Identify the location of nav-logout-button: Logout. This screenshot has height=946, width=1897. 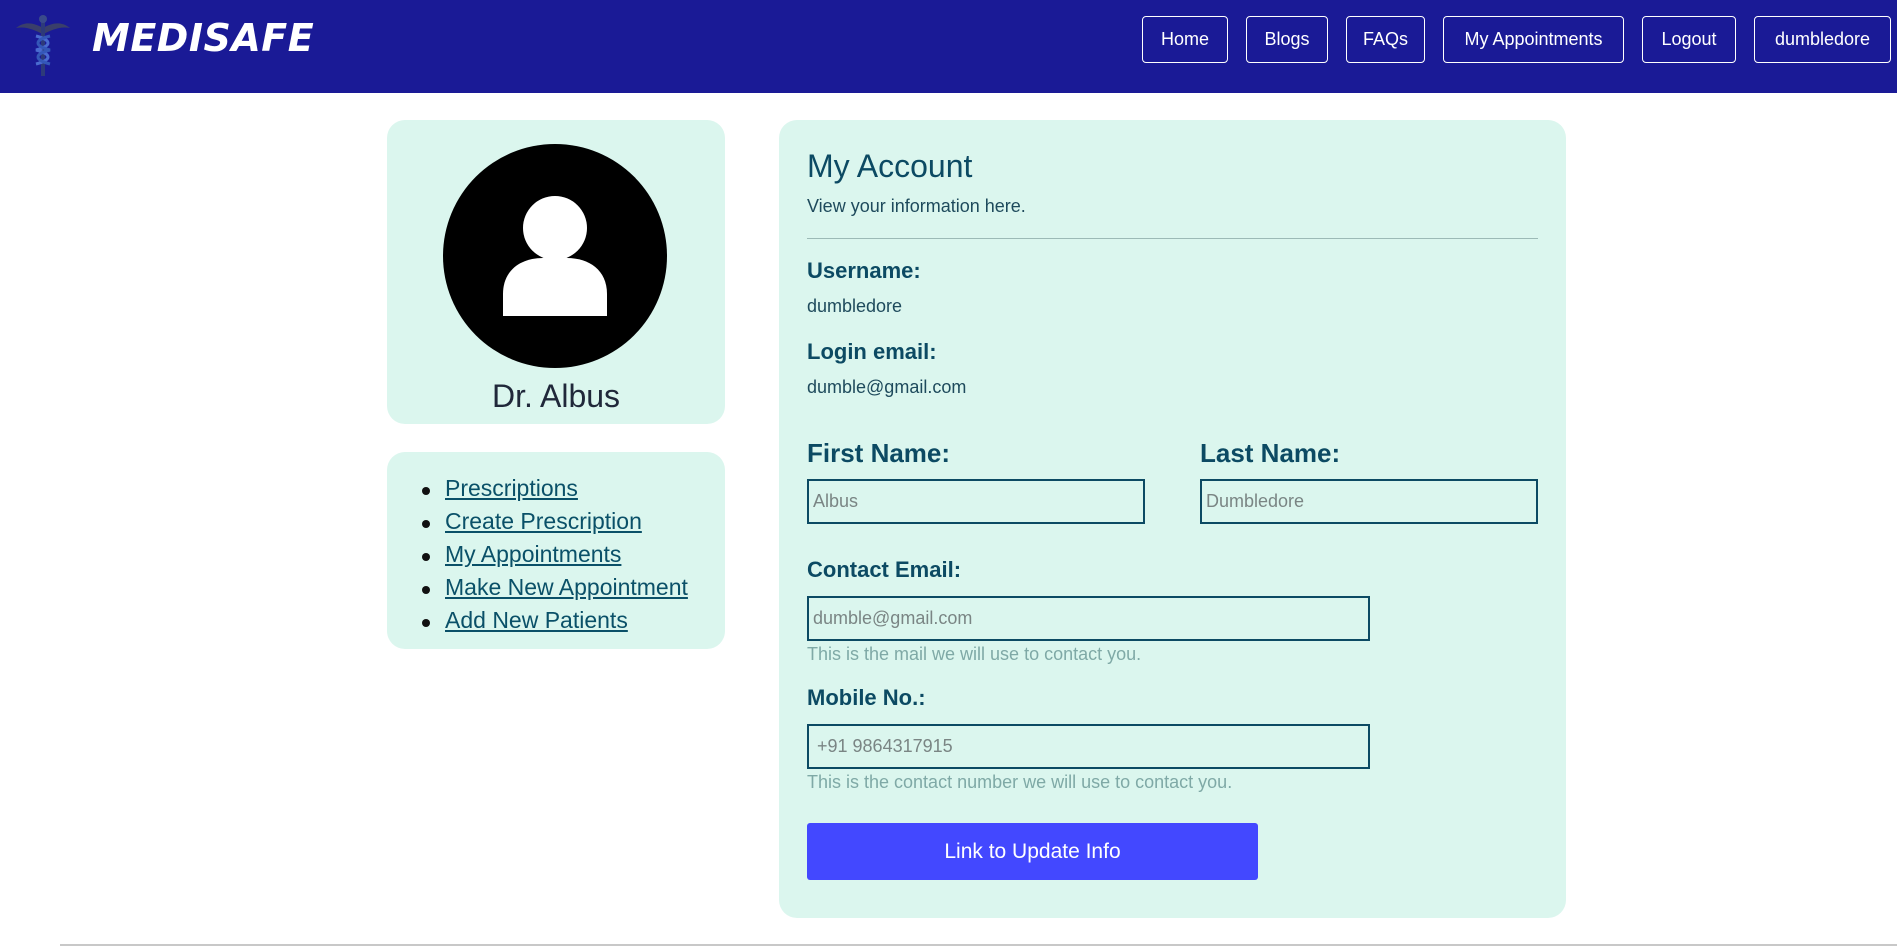
(1689, 39).